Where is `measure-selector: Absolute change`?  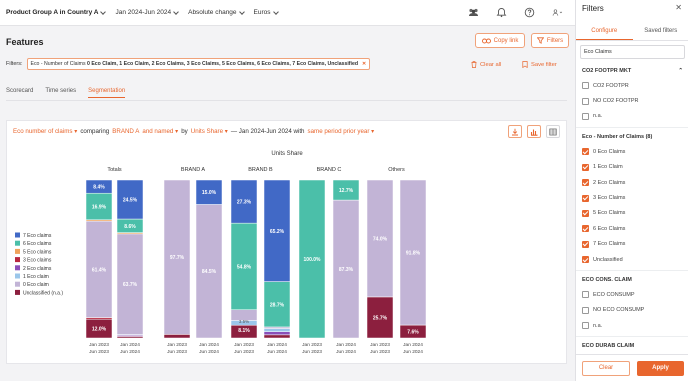 measure-selector: Absolute change is located at coordinates (216, 12).